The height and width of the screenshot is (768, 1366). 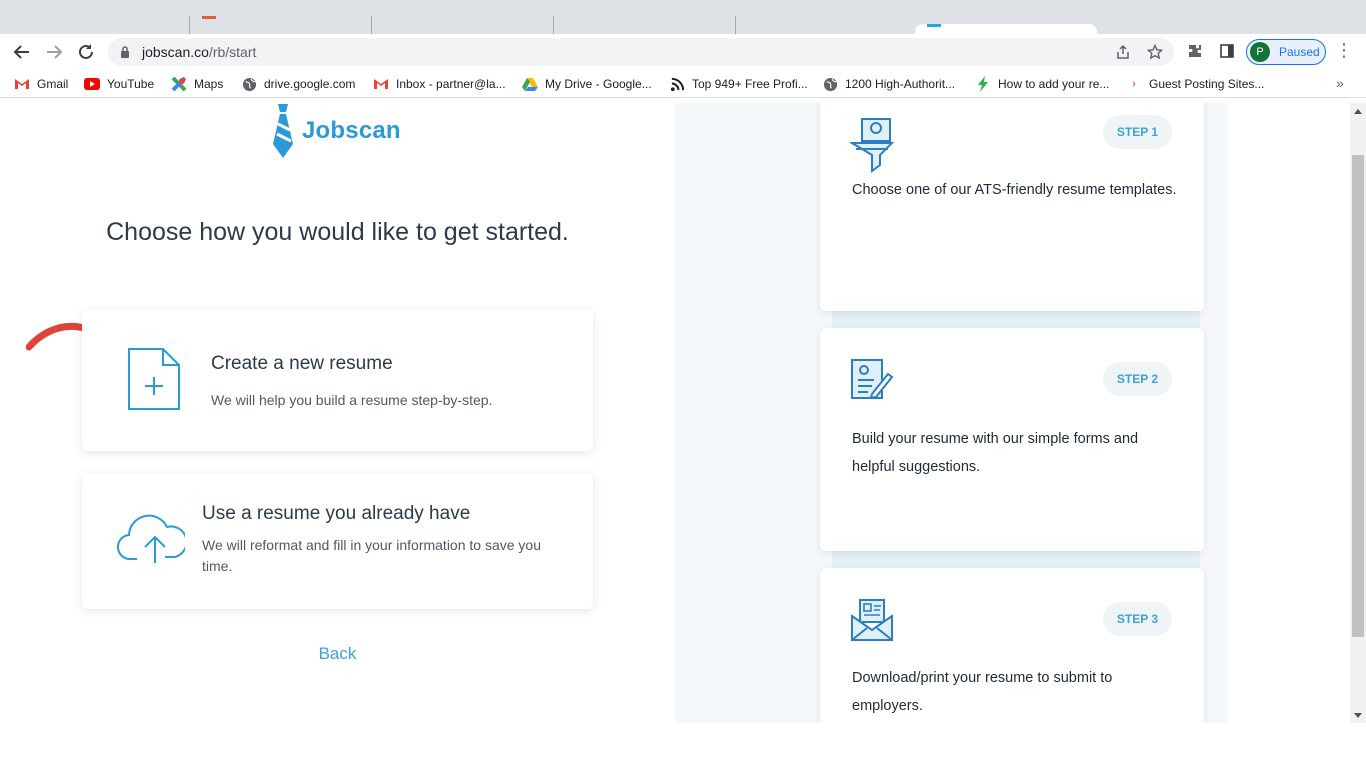 What do you see at coordinates (1134, 84) in the screenshot?
I see `chevron-icon: ›` at bounding box center [1134, 84].